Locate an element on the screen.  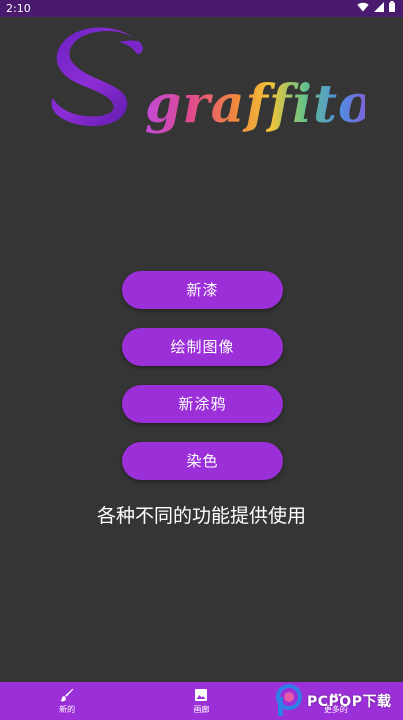
sgraffito-logo: graffito is located at coordinates (212, 81).